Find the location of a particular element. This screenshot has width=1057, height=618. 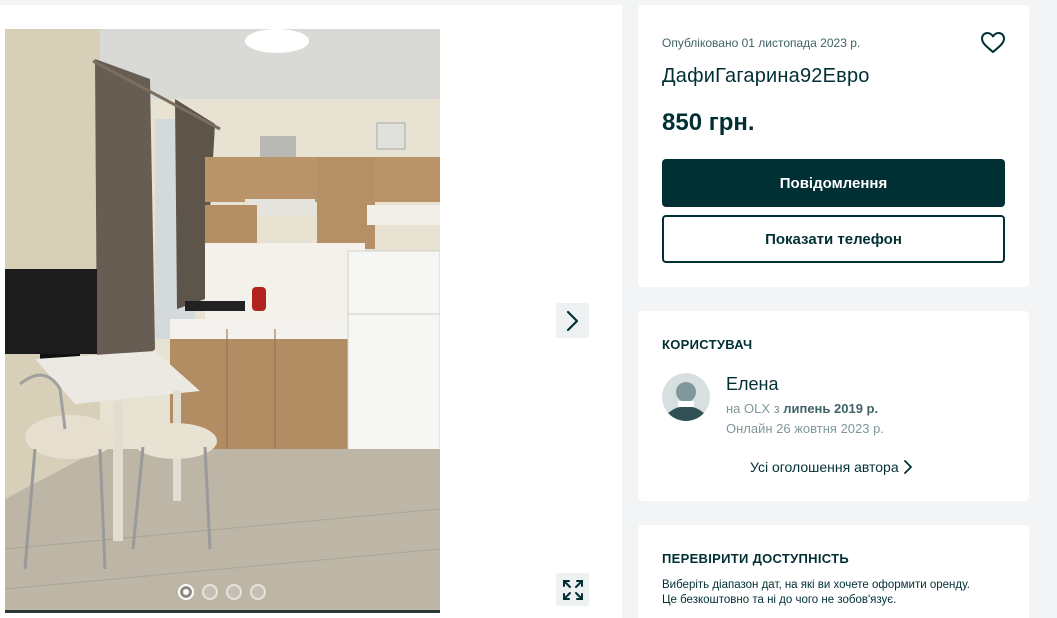

photo-progress-bar is located at coordinates (222, 611).